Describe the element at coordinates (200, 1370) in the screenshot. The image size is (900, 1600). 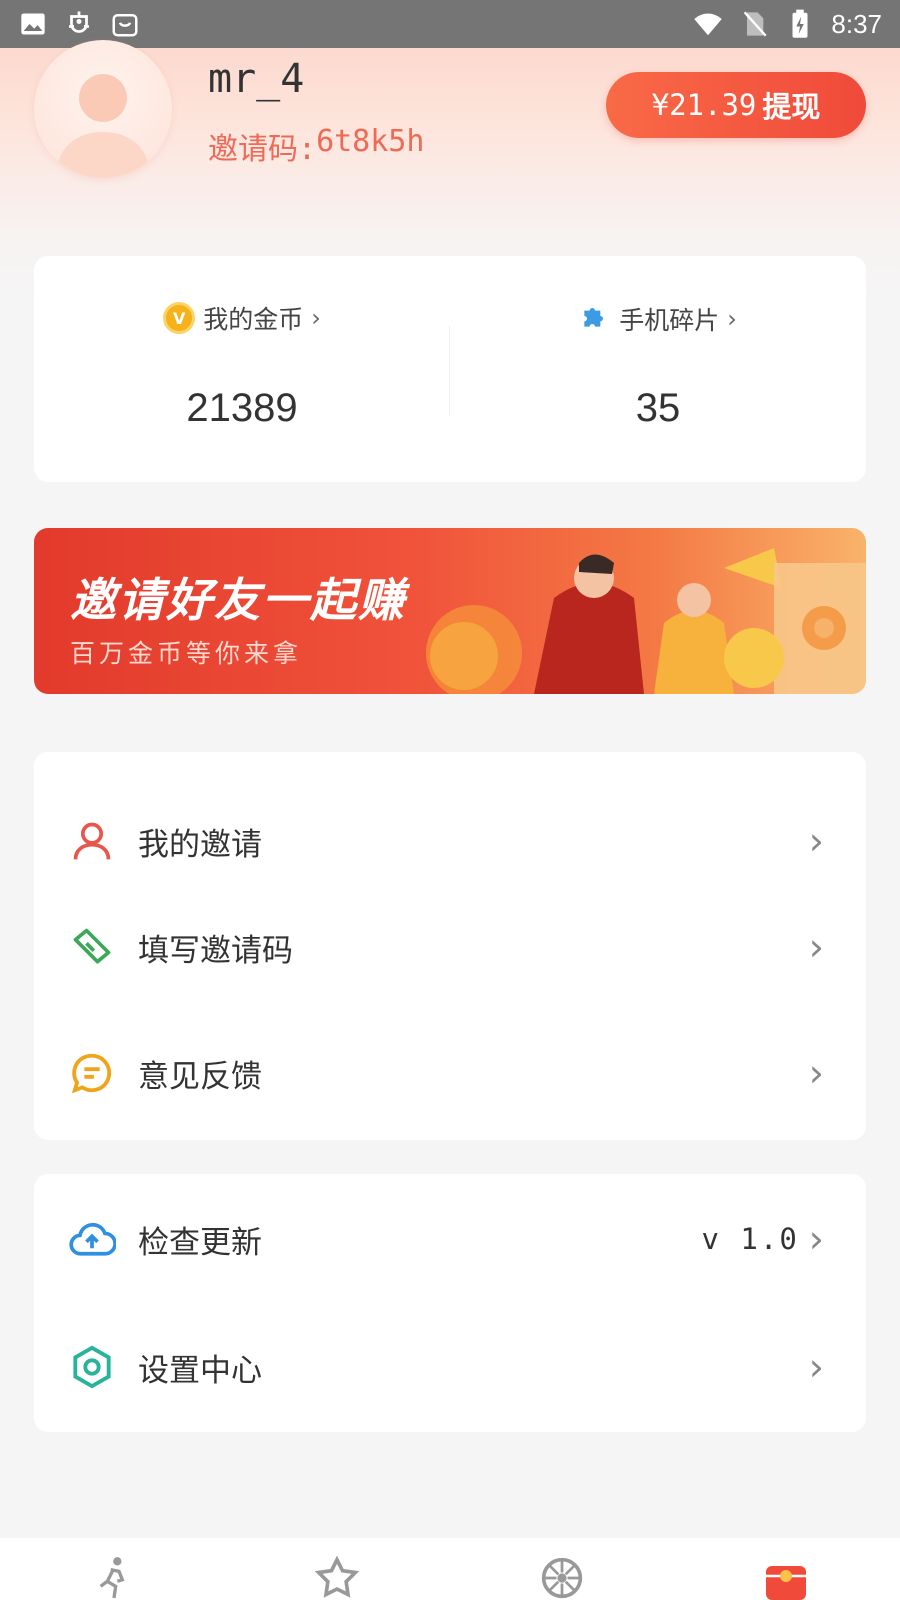
I see `menu-item-label: 设置中心` at that location.